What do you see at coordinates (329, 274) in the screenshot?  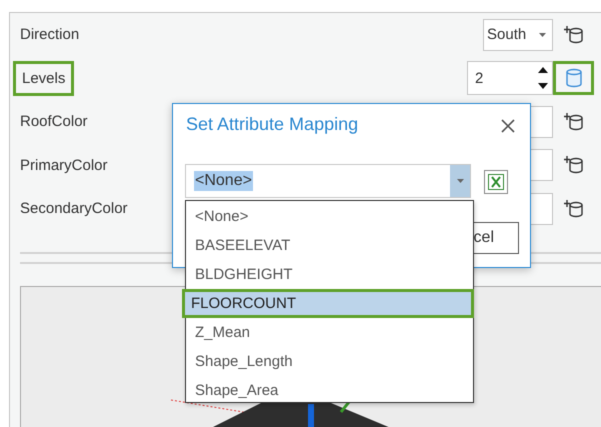 I see `list-option: BLDGHEIGHT` at bounding box center [329, 274].